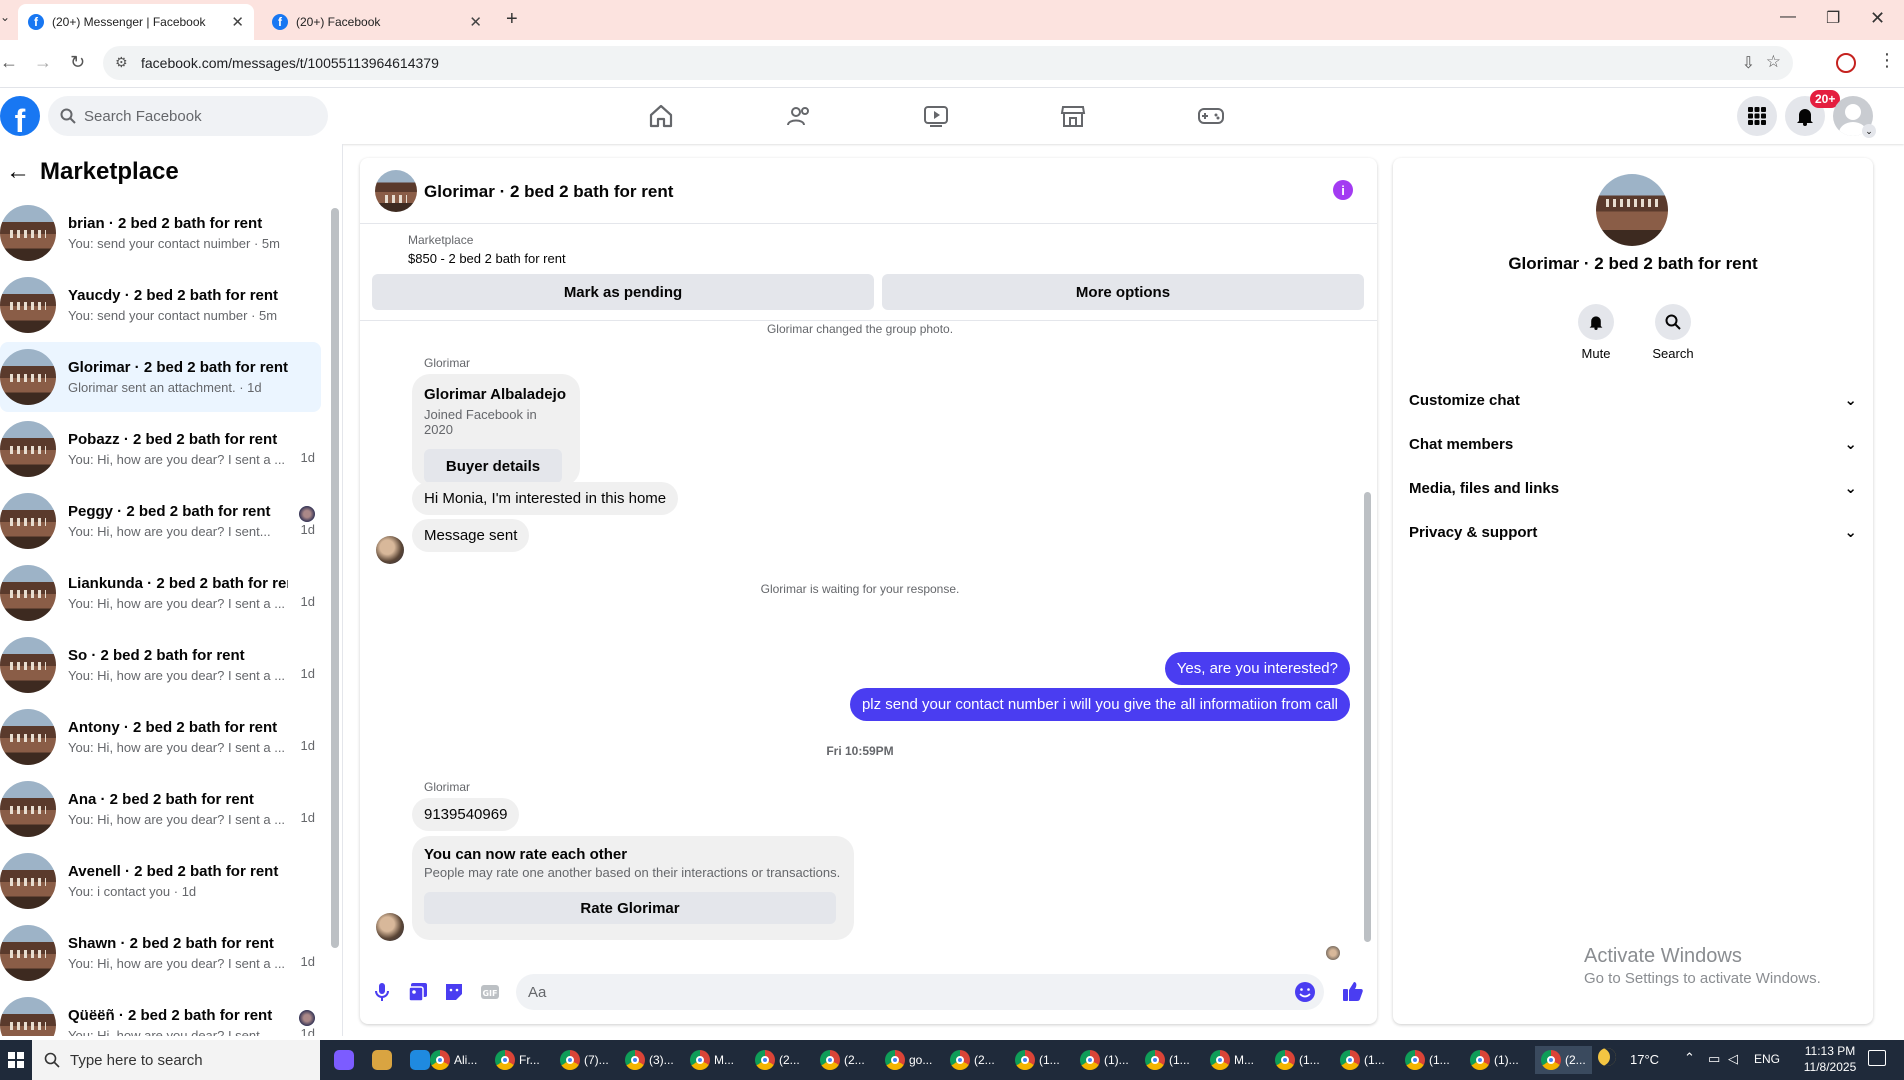 The height and width of the screenshot is (1080, 1904). Describe the element at coordinates (377, 22) in the screenshot. I see `tab-facebook: f (20+) Facebook ✕` at that location.